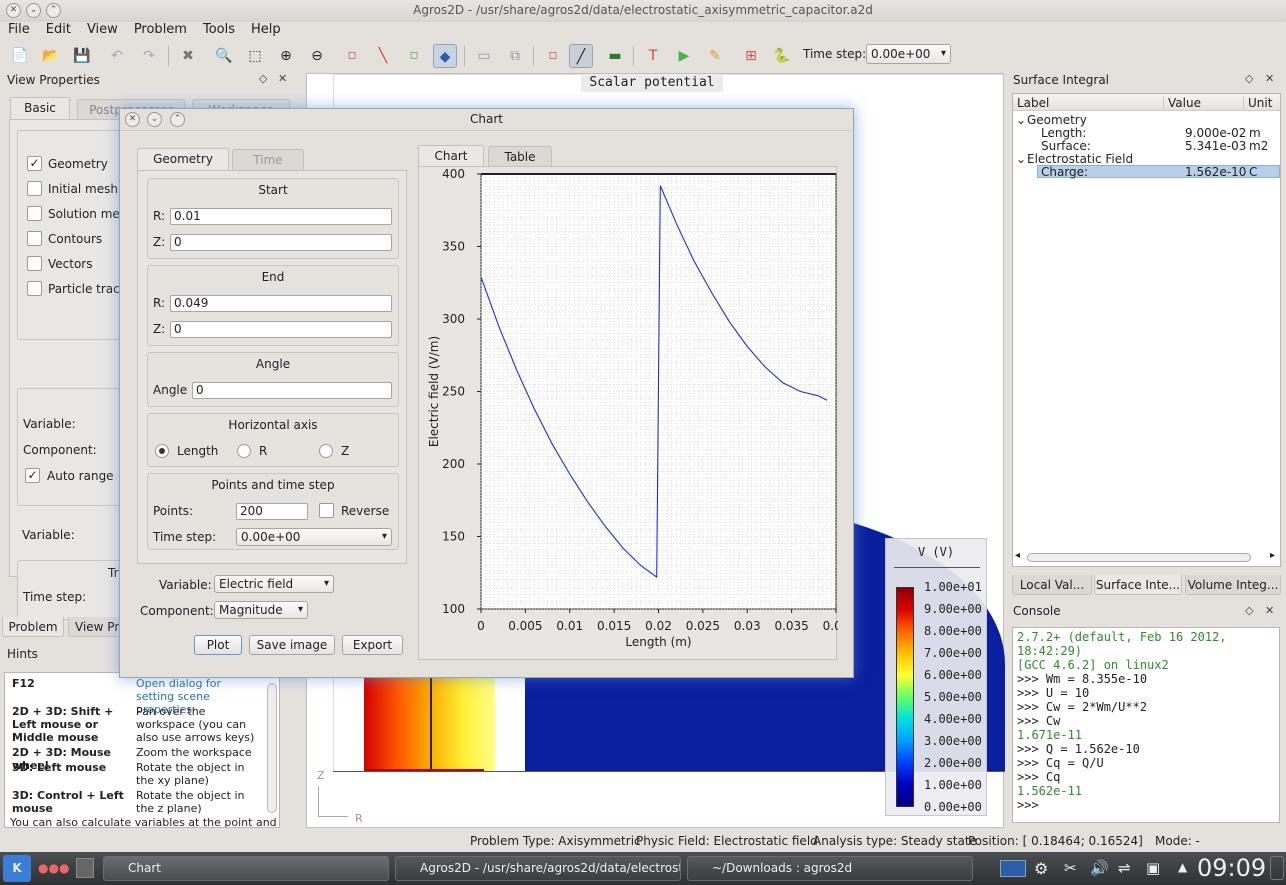 This screenshot has width=1286, height=885. I want to click on dialog-minimize-button: ⌄, so click(154, 119).